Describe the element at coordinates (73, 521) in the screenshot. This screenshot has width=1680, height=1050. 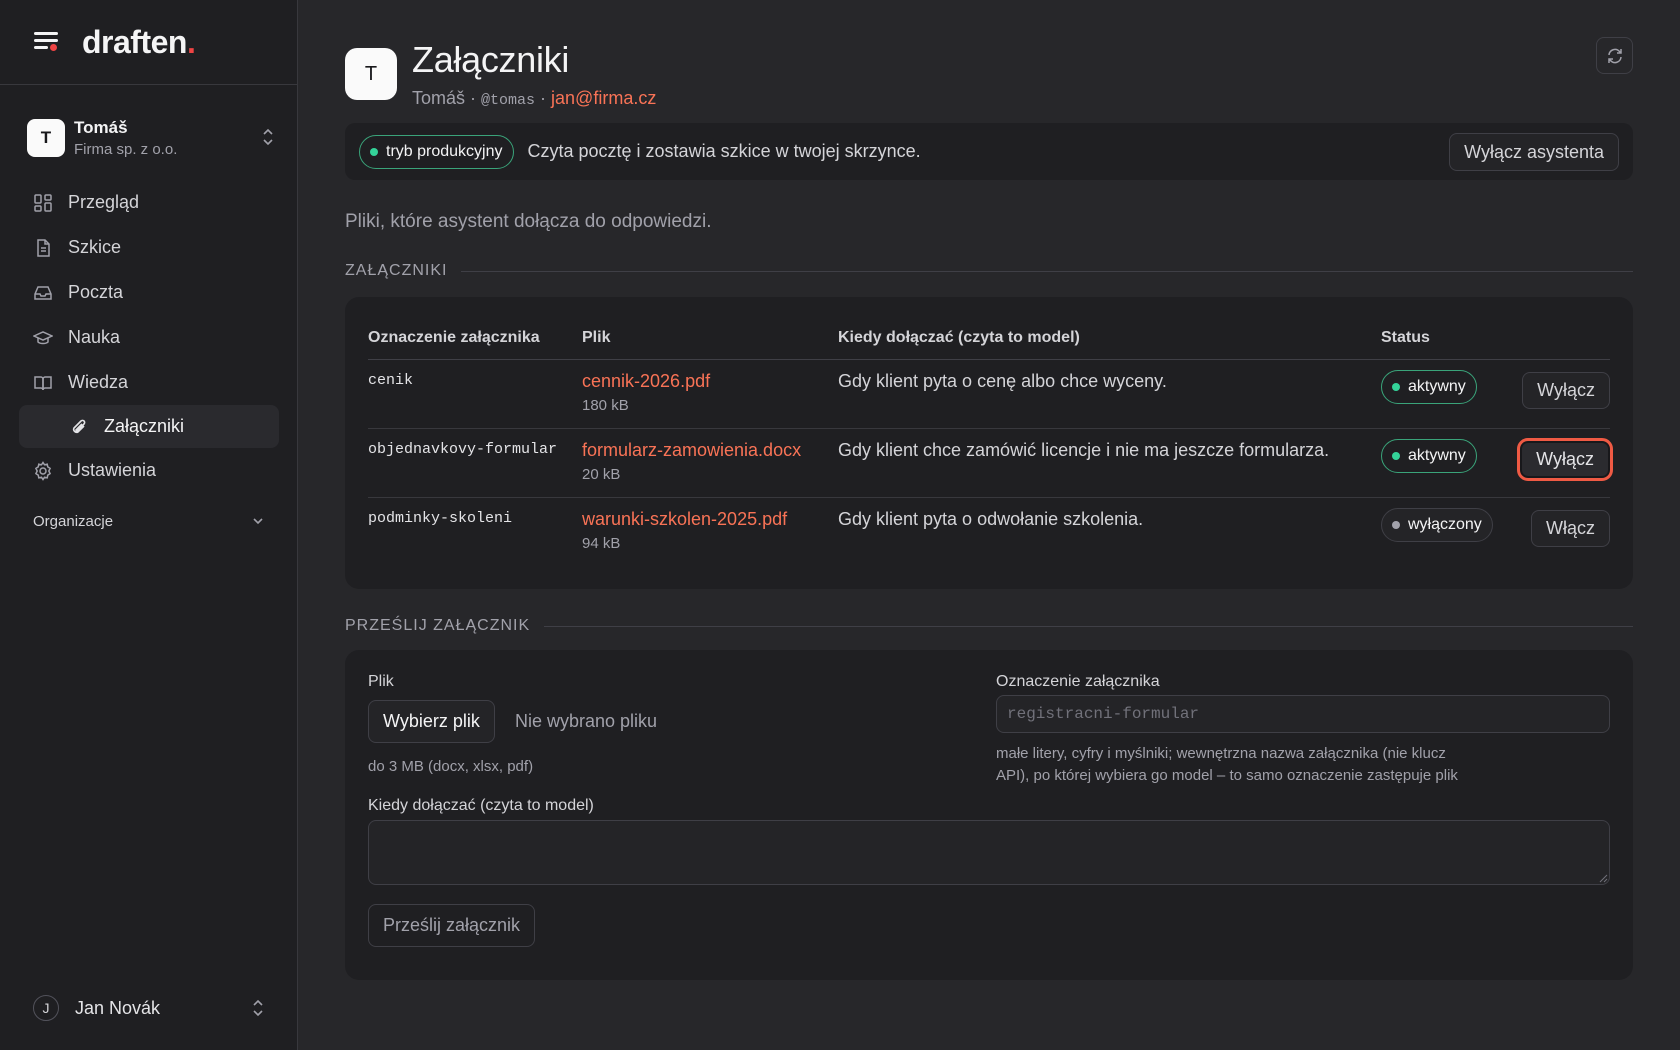
I see `organizations-label: Organizacje` at that location.